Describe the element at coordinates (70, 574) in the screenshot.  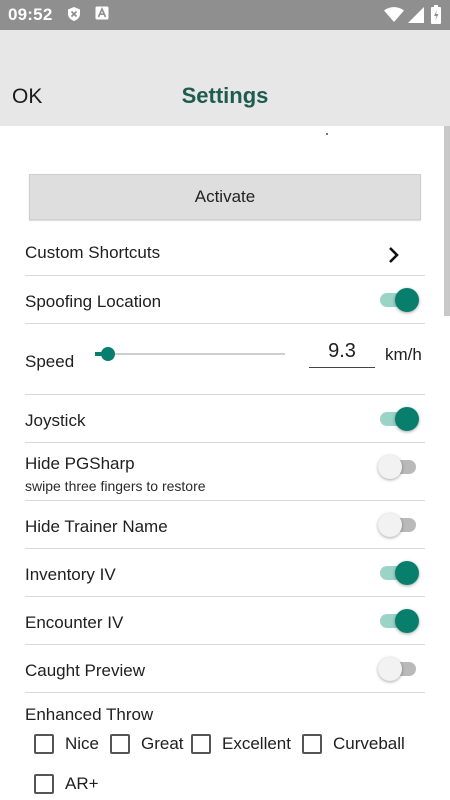
I see `inventory-iv-label: Inventory IV` at that location.